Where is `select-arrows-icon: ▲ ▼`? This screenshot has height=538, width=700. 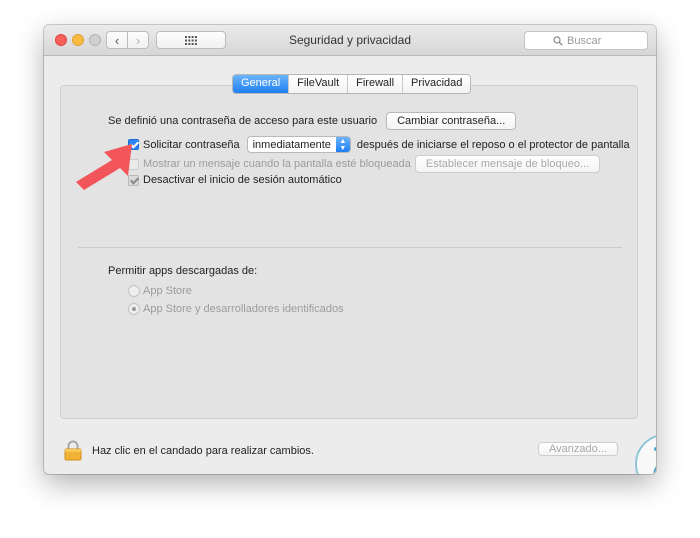
select-arrows-icon: ▲ ▼ is located at coordinates (342, 144).